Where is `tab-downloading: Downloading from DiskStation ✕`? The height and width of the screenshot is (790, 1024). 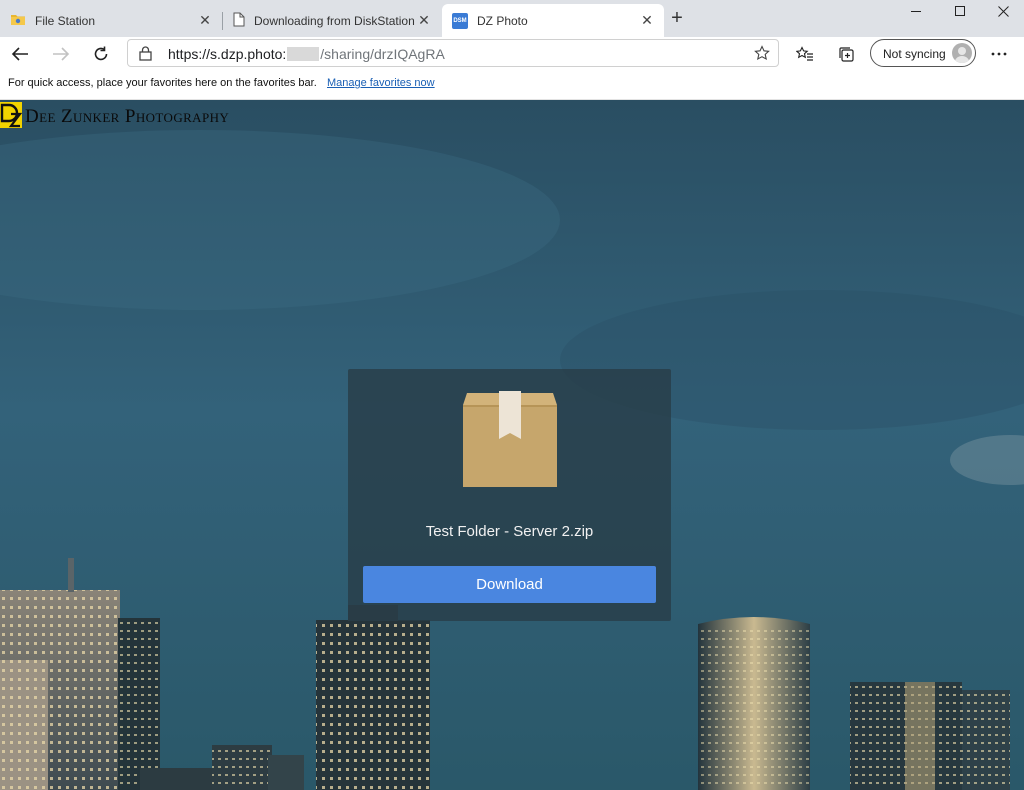 tab-downloading: Downloading from DiskStation ✕ is located at coordinates (332, 20).